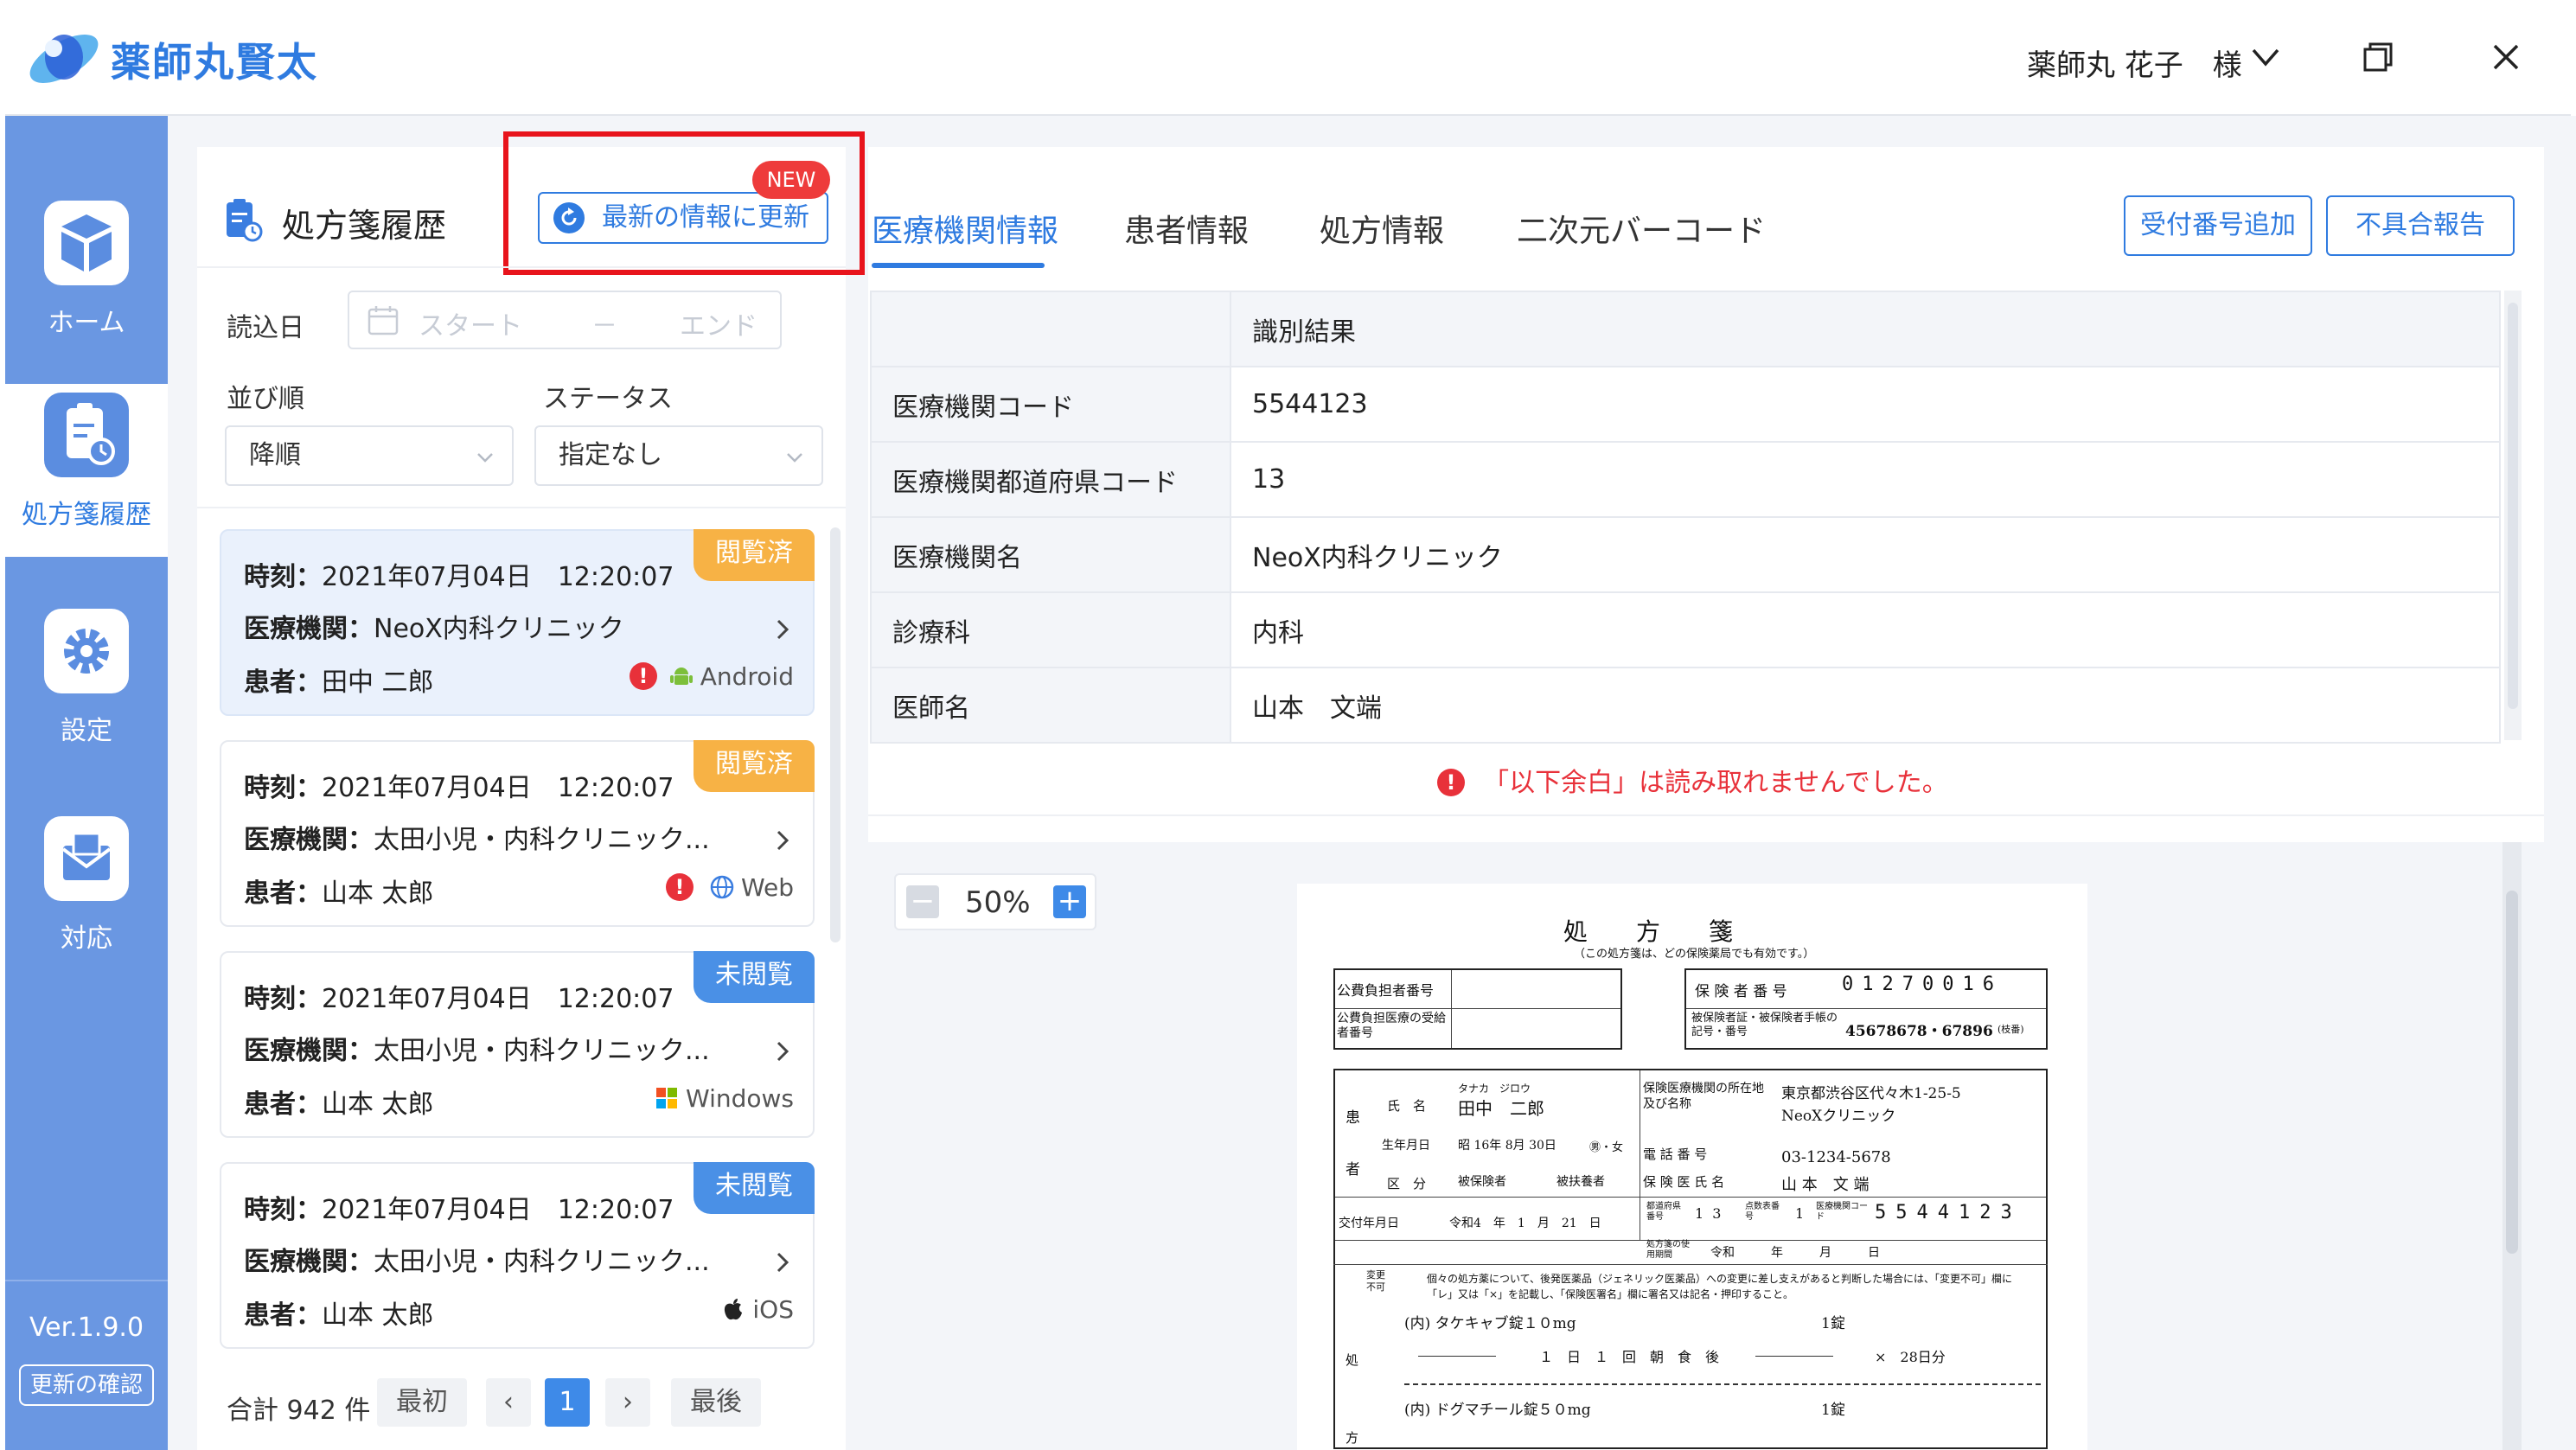  Describe the element at coordinates (1382, 228) in the screenshot. I see `tab-prescription-info: 処方情報` at that location.